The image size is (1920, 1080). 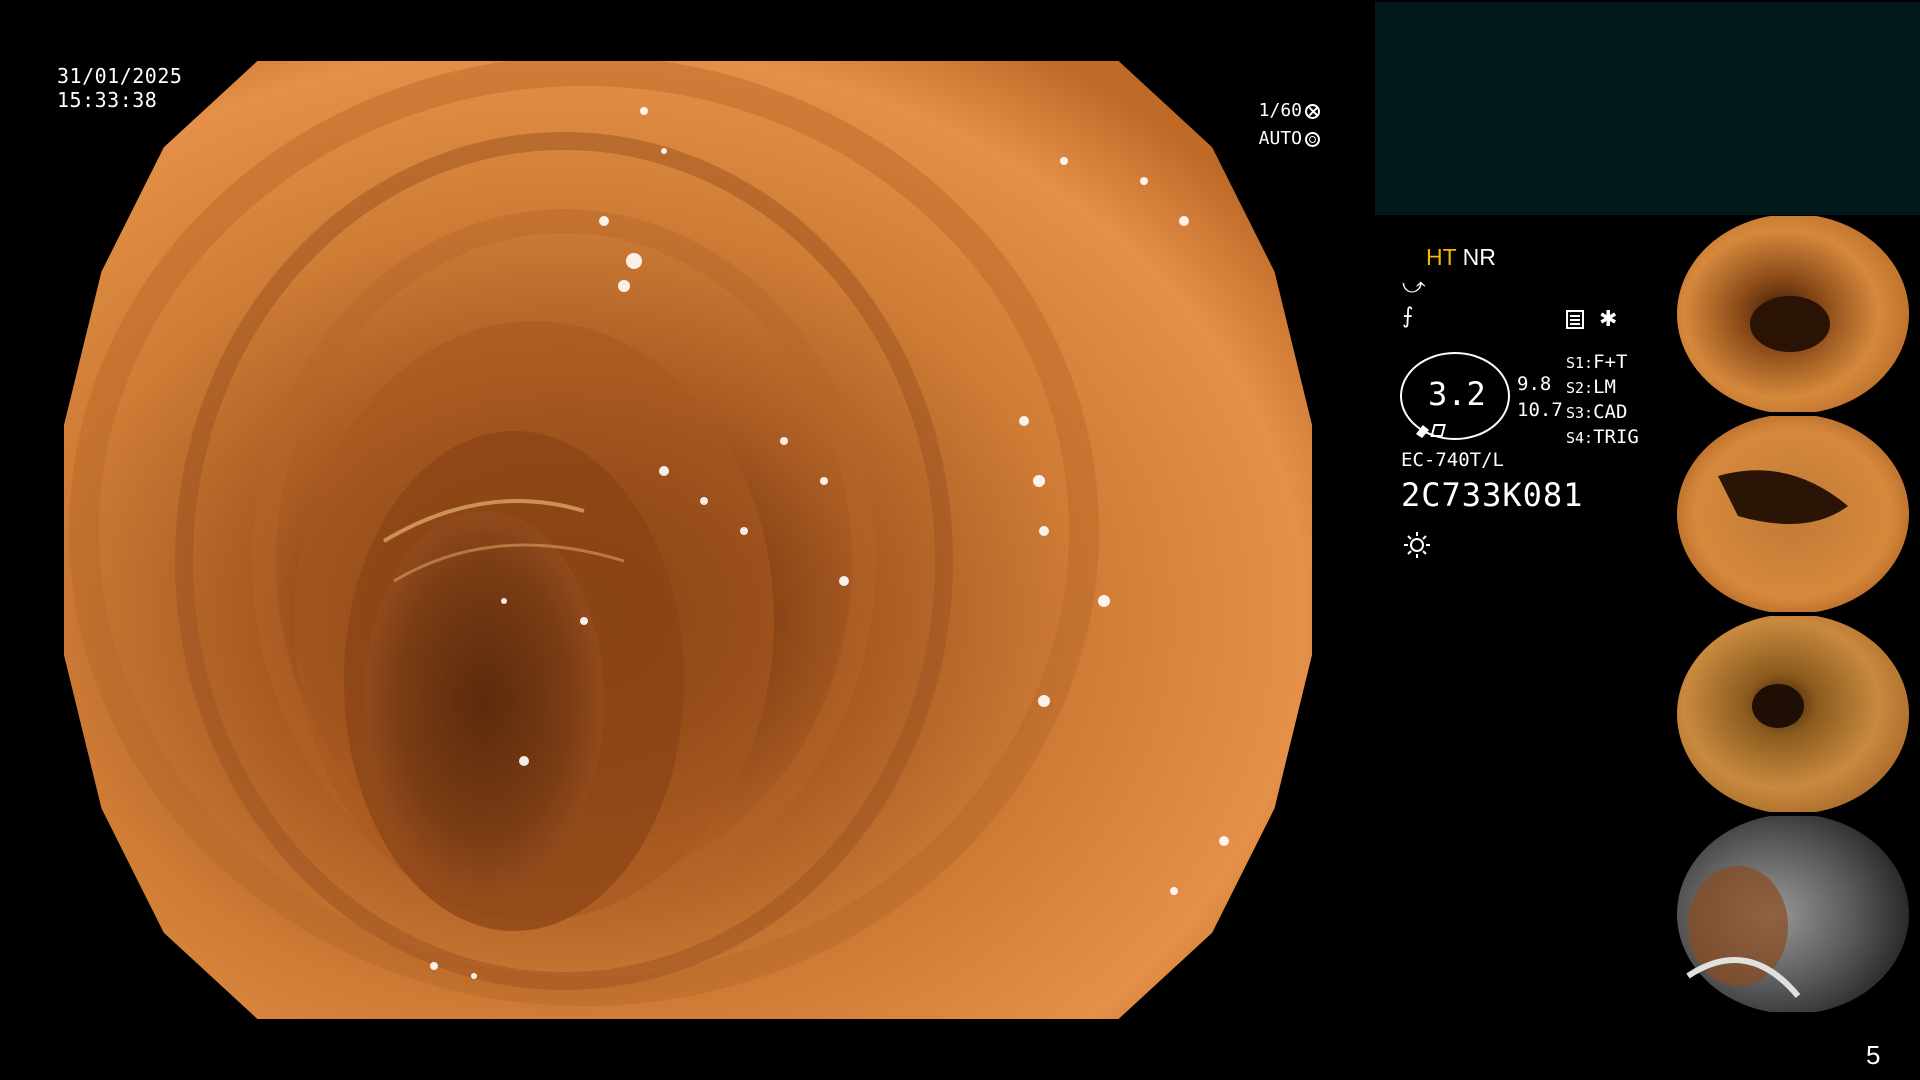 I want to click on switch-row-2: S2:LM, so click(x=1591, y=387).